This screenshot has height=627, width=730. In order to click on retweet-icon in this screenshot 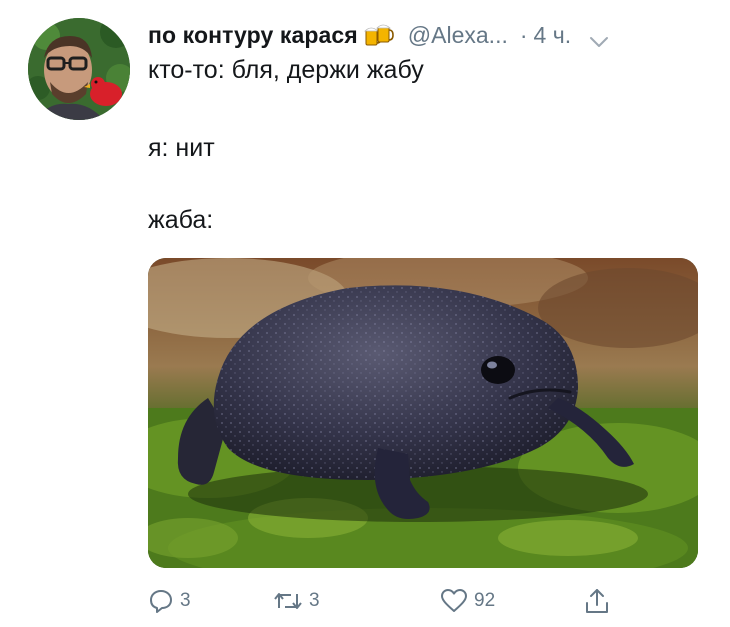, I will do `click(288, 601)`.